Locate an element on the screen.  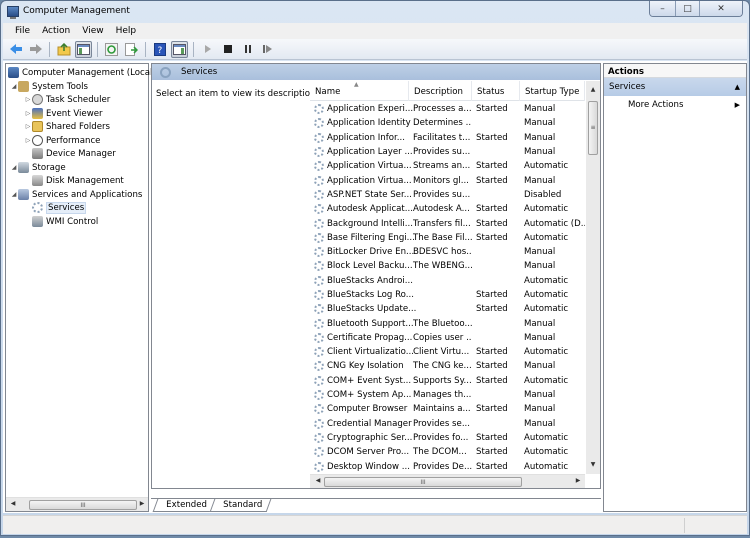
scroll-thumb: ≡ is located at coordinates (593, 128).